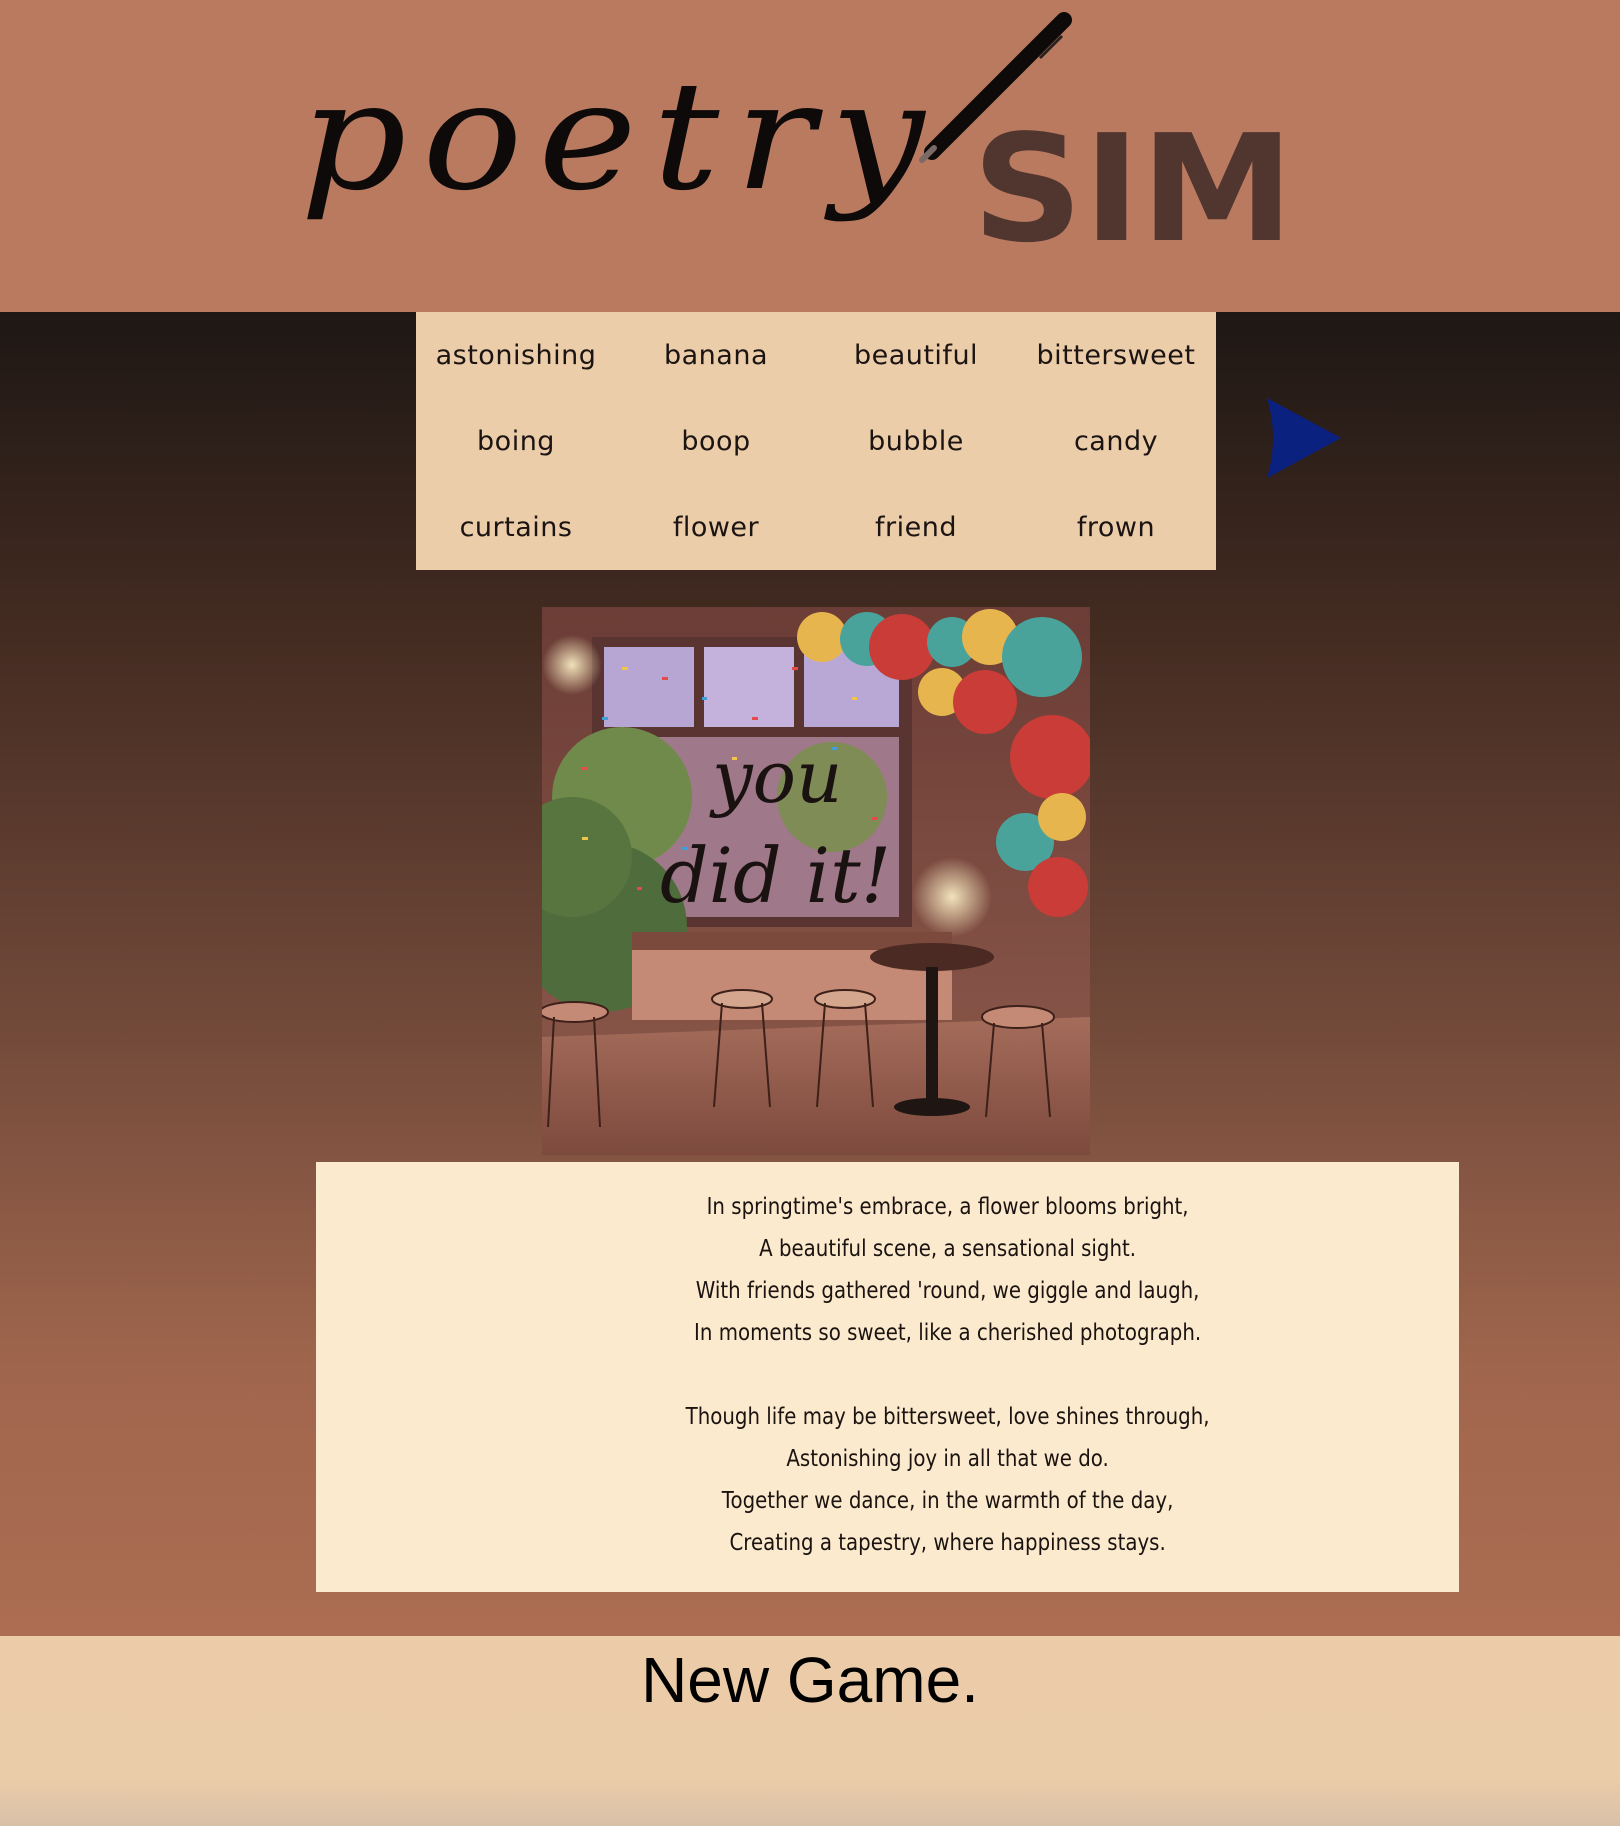 Image resolution: width=1620 pixels, height=1826 pixels. I want to click on word-tile: beautiful, so click(916, 355).